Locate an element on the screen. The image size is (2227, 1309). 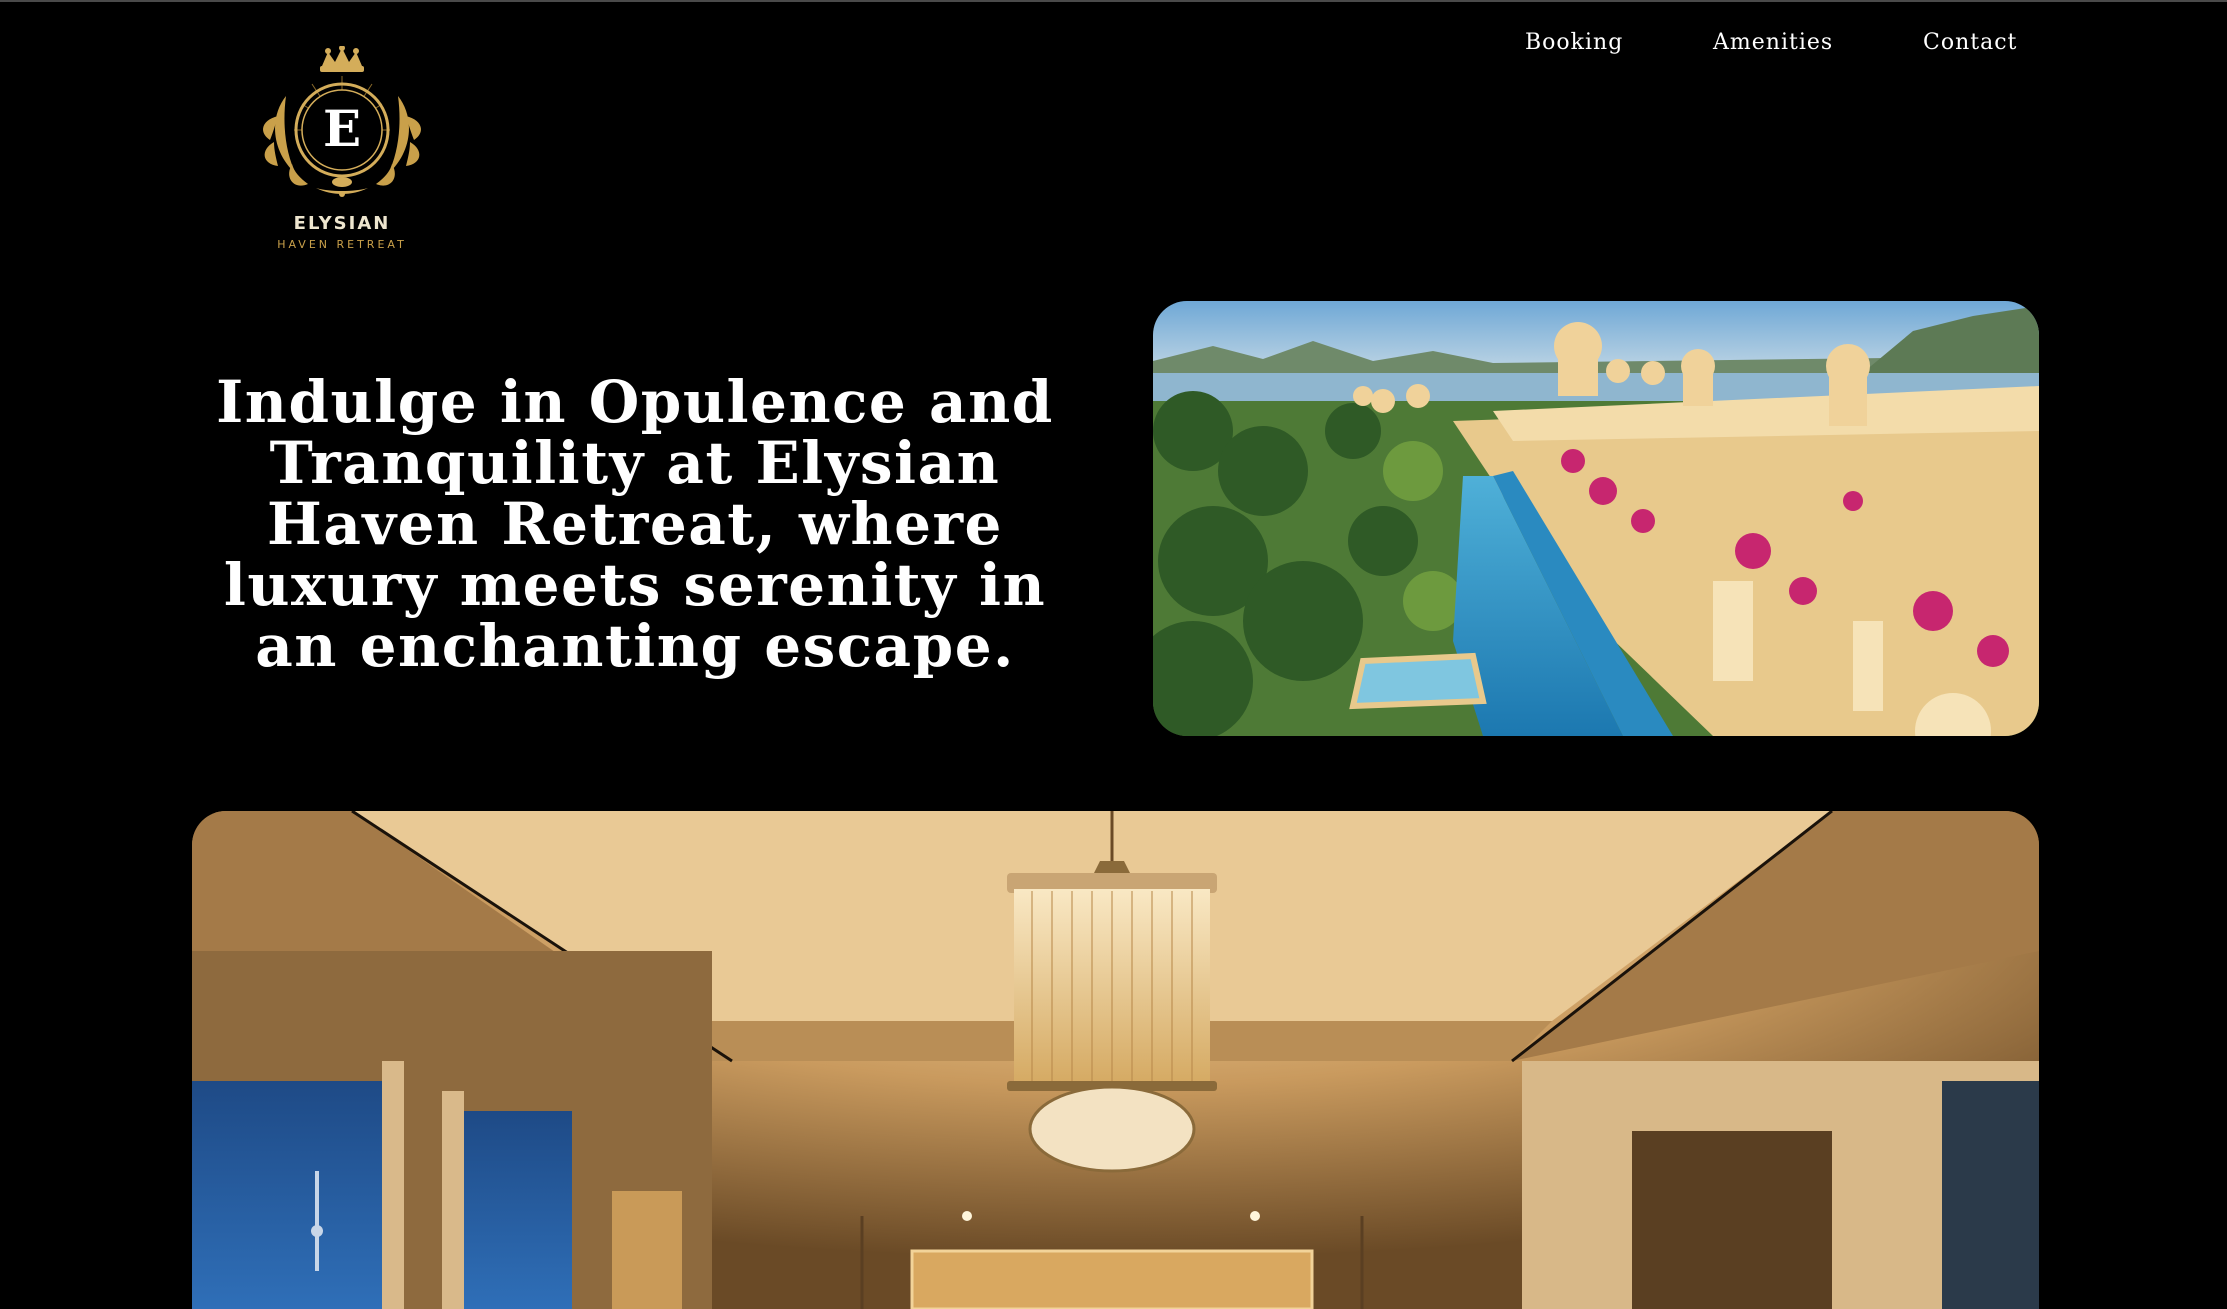
nav-contact-link: Contact is located at coordinates (1970, 42).